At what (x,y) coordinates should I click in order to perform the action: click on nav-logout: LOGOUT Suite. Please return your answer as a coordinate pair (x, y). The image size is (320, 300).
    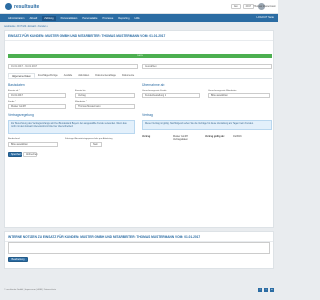
    Looking at the image, I should click on (265, 17).